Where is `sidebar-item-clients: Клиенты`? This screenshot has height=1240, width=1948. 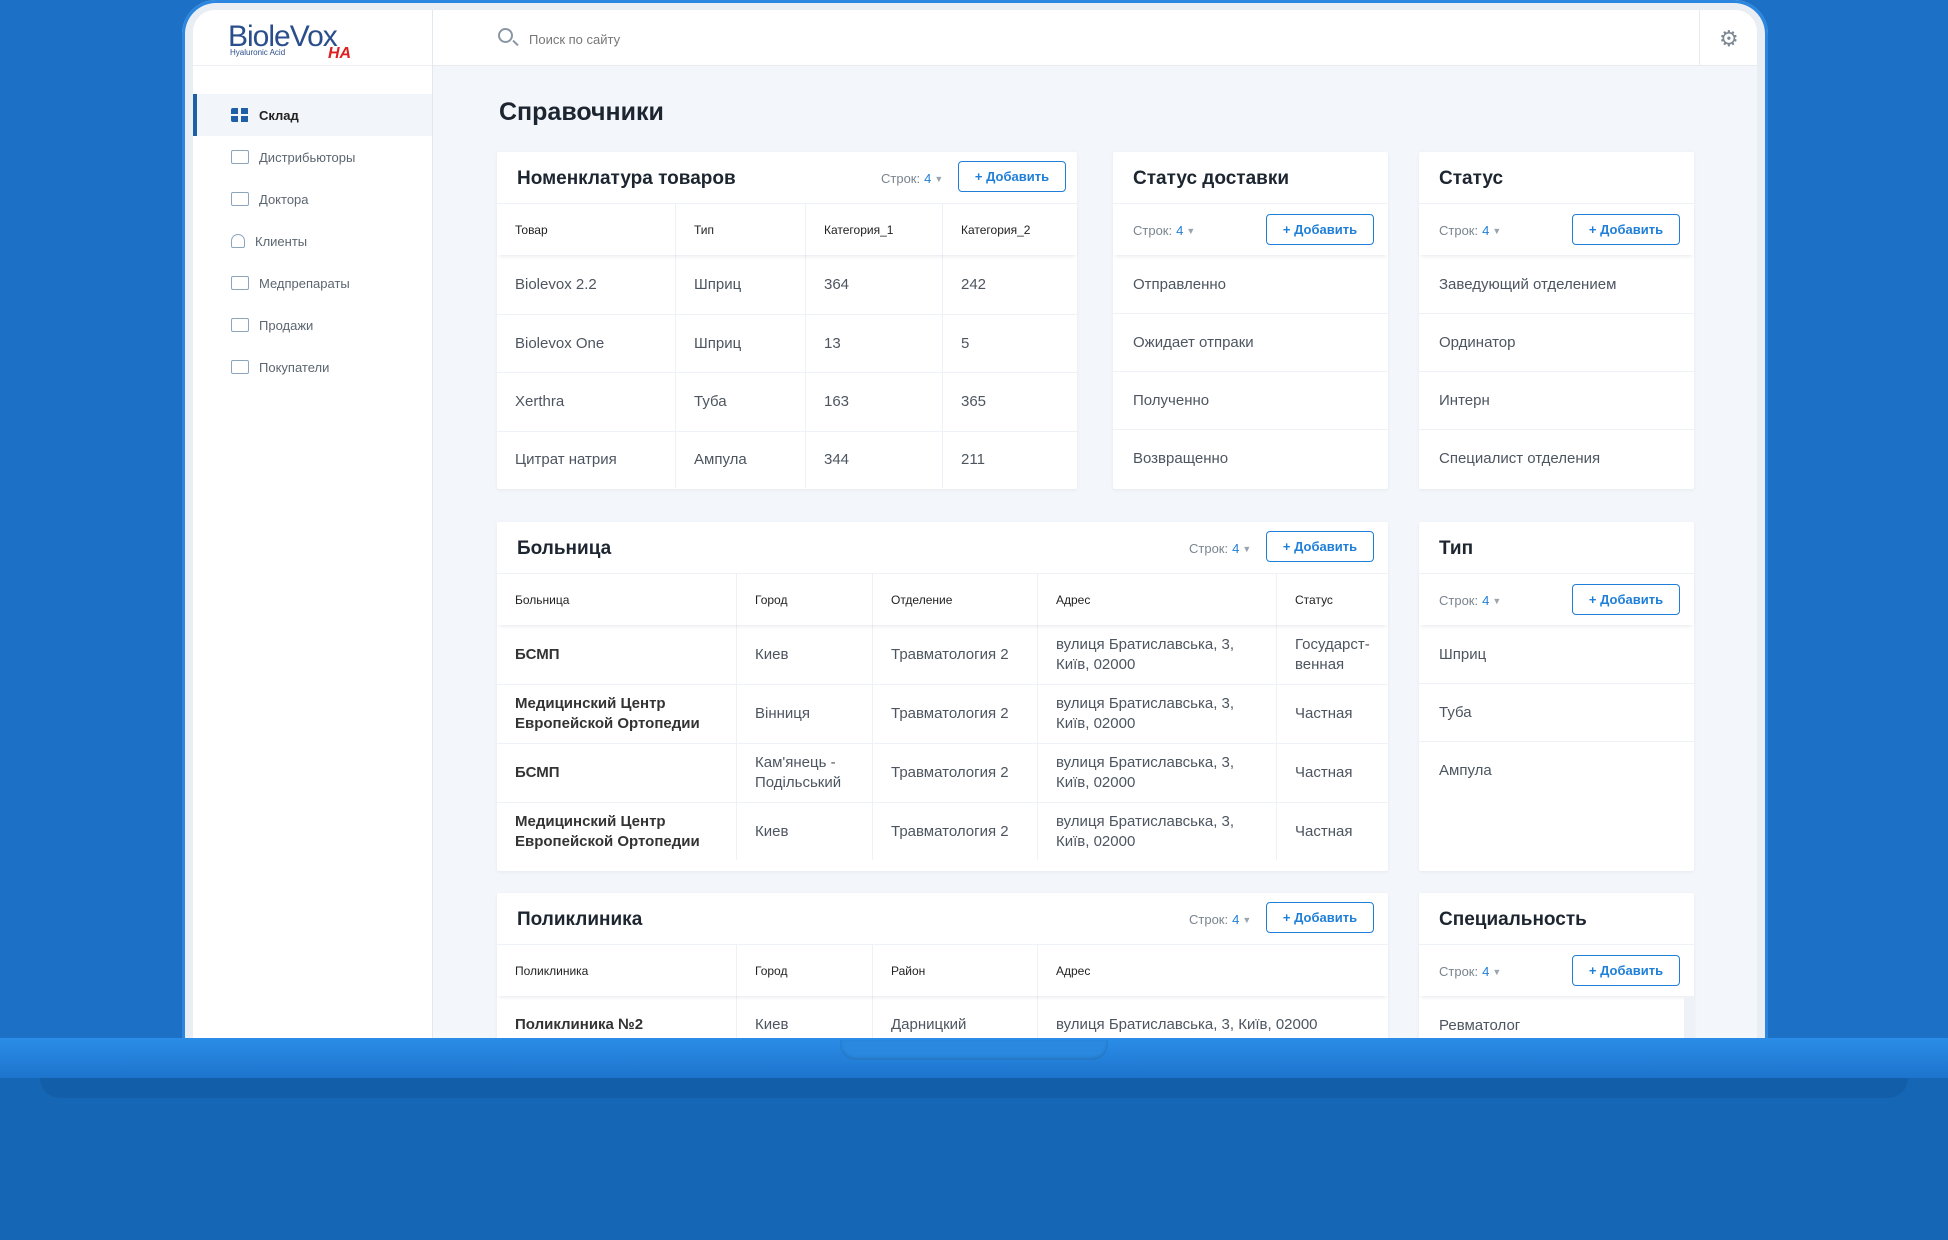
sidebar-item-clients: Клиенты is located at coordinates (312, 241).